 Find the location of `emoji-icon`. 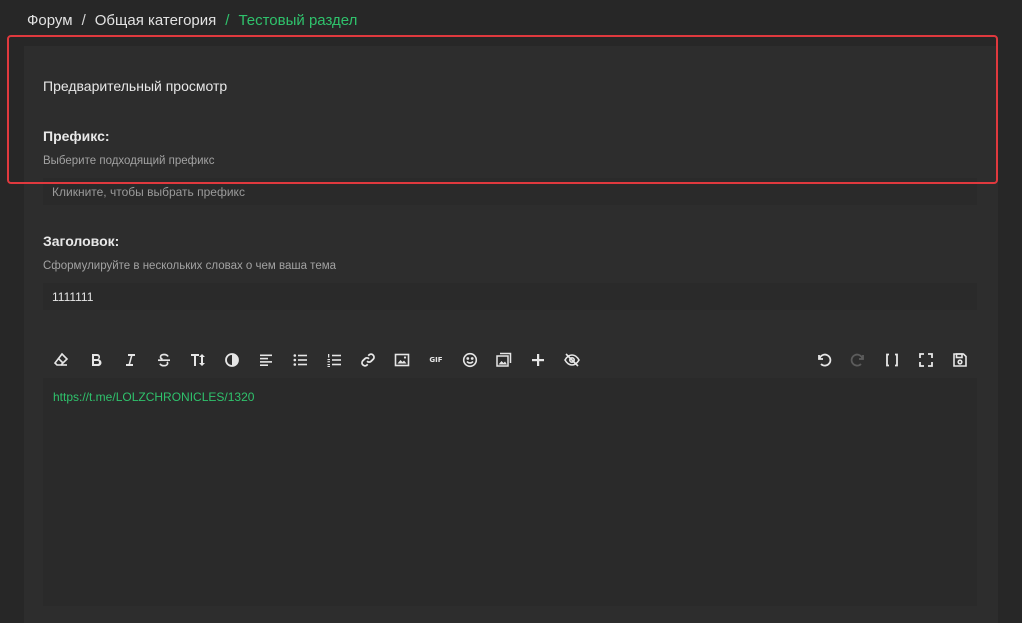

emoji-icon is located at coordinates (470, 360).